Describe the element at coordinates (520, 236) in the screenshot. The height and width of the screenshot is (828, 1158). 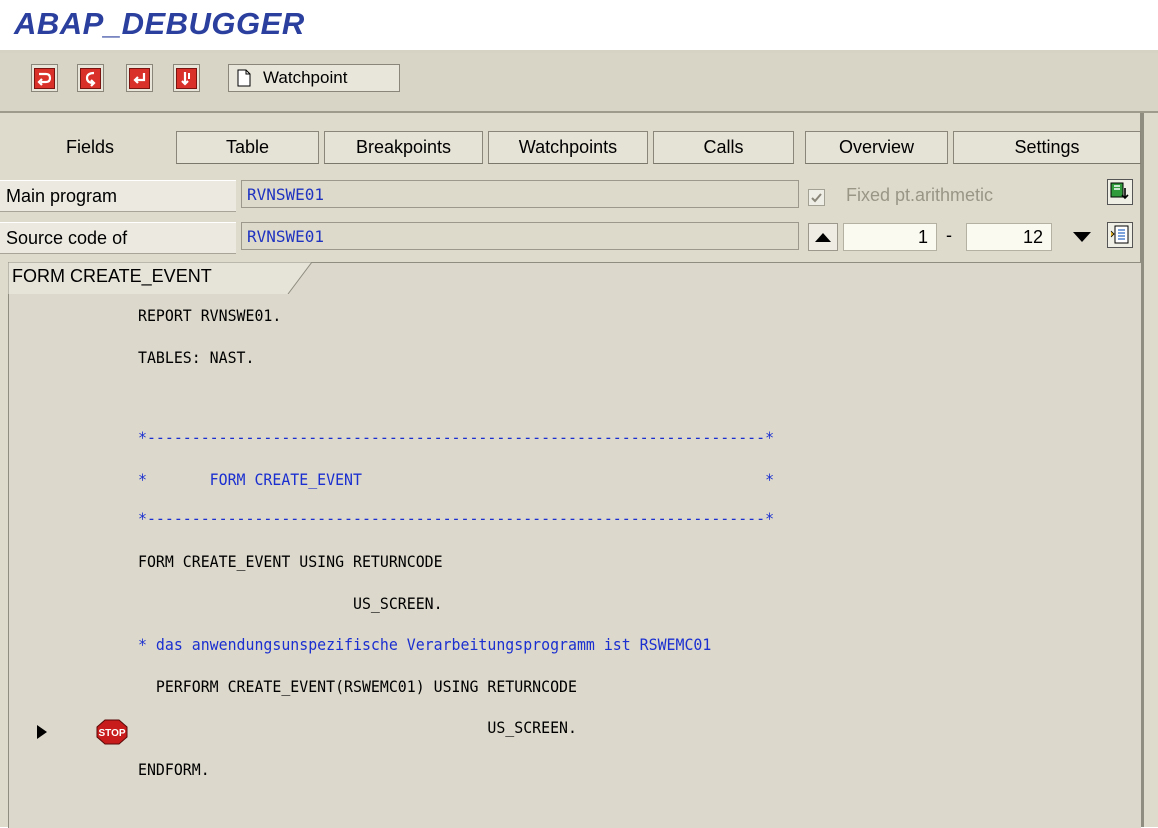
I see `source-code-field: RVNSWE01` at that location.